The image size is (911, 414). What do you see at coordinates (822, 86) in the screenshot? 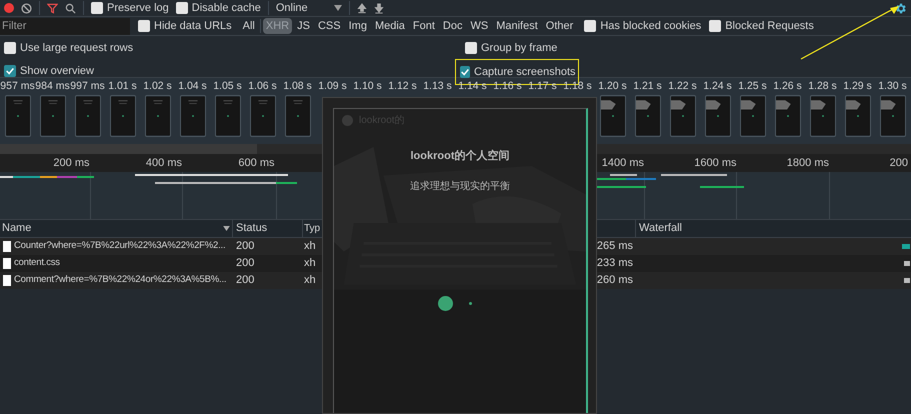
I see `frame-time: 1.28 s` at bounding box center [822, 86].